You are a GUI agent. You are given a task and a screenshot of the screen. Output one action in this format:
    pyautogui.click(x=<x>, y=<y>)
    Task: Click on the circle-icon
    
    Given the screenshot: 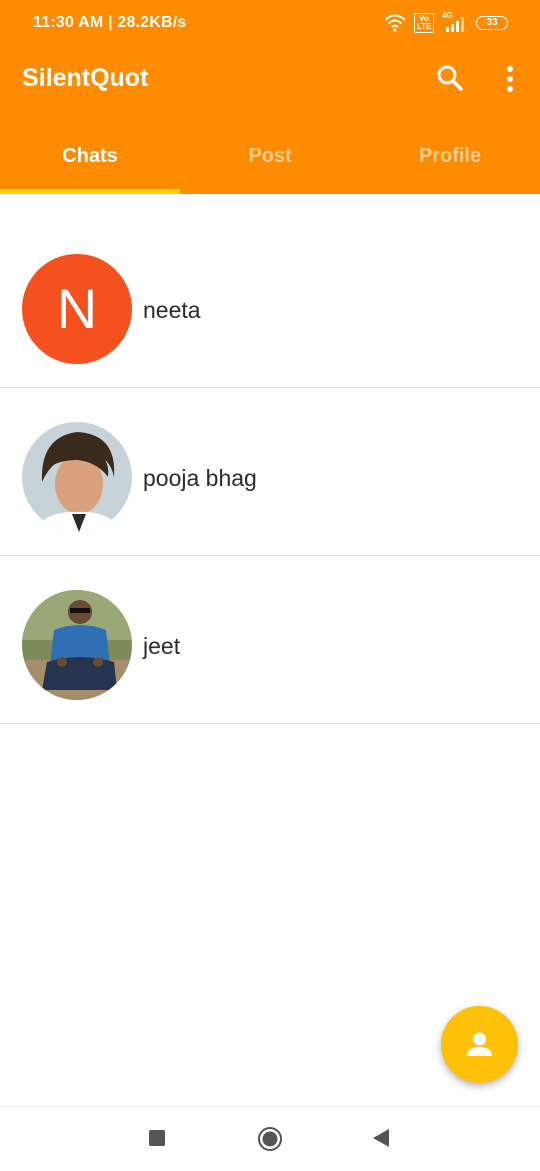 What is the action you would take?
    pyautogui.click(x=270, y=1139)
    